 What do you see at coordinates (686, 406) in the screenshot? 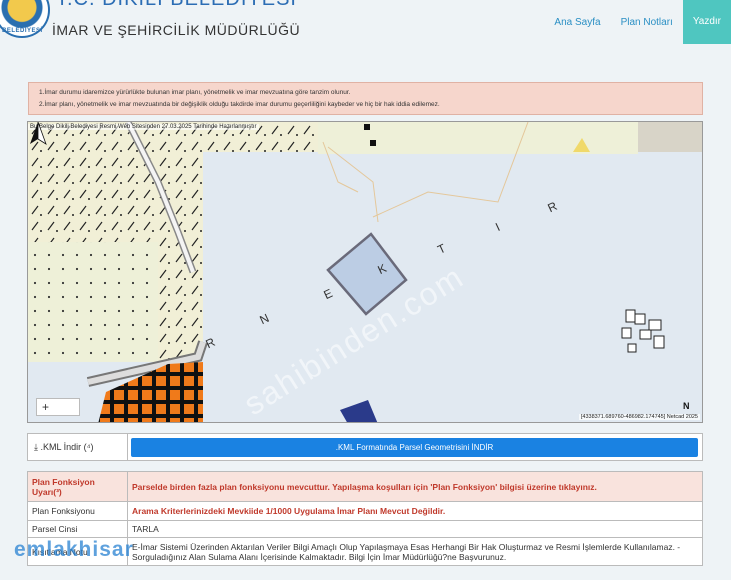
I see `north-label: N` at bounding box center [686, 406].